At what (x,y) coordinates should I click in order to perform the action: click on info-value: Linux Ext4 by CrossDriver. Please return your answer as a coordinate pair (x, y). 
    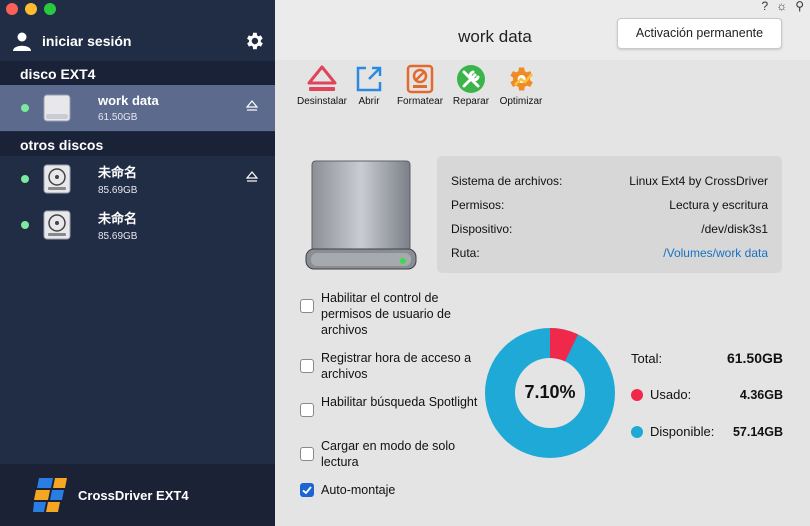
    Looking at the image, I should click on (698, 181).